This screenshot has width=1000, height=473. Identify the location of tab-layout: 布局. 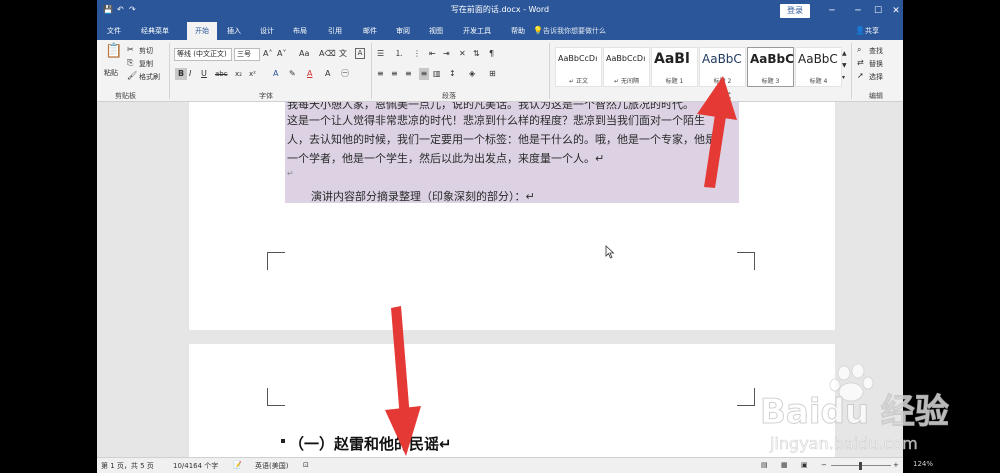
(300, 31).